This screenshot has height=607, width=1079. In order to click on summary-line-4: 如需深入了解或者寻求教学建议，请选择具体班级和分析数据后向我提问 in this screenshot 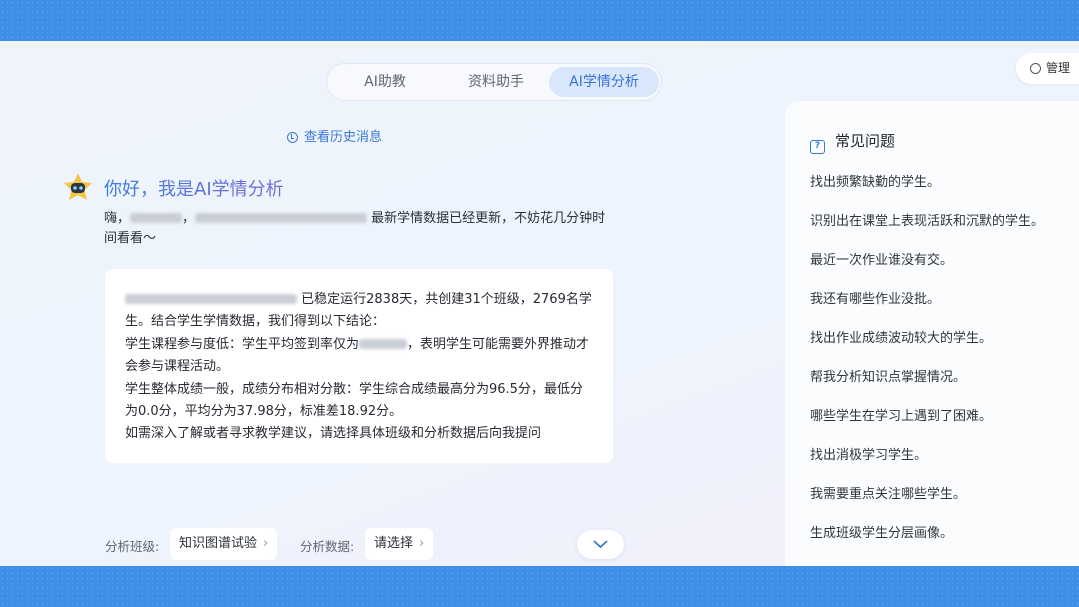, I will do `click(333, 434)`.